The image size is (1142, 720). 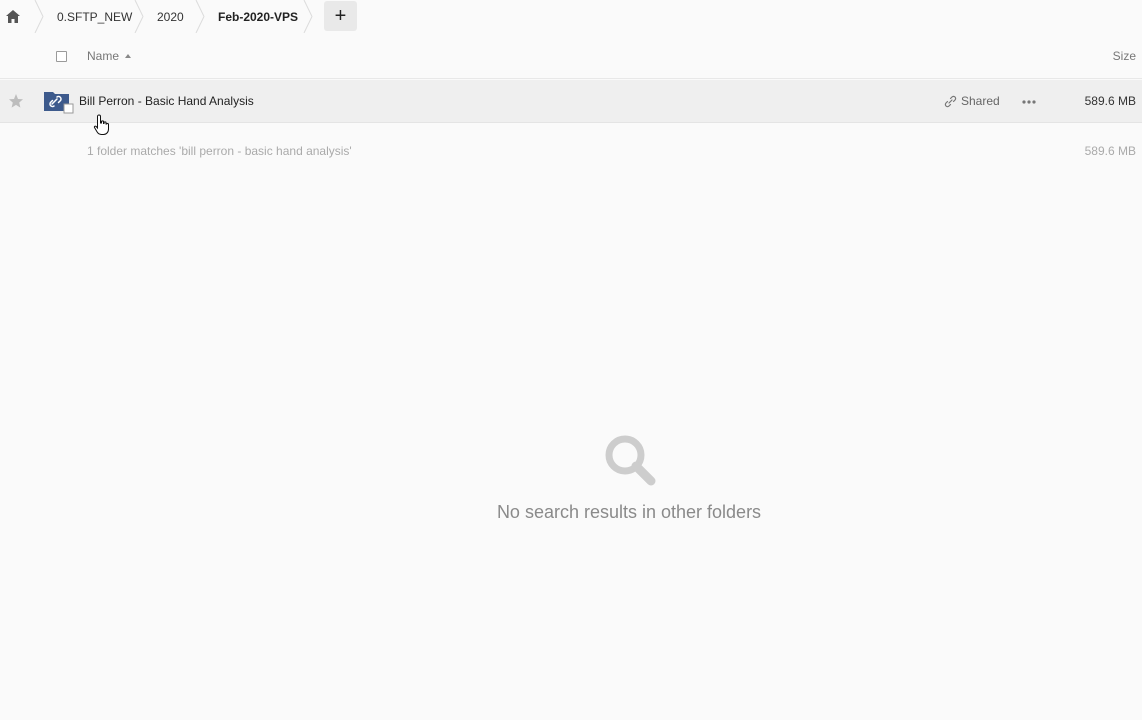 I want to click on file-size: 589.6 MB, so click(x=1110, y=101).